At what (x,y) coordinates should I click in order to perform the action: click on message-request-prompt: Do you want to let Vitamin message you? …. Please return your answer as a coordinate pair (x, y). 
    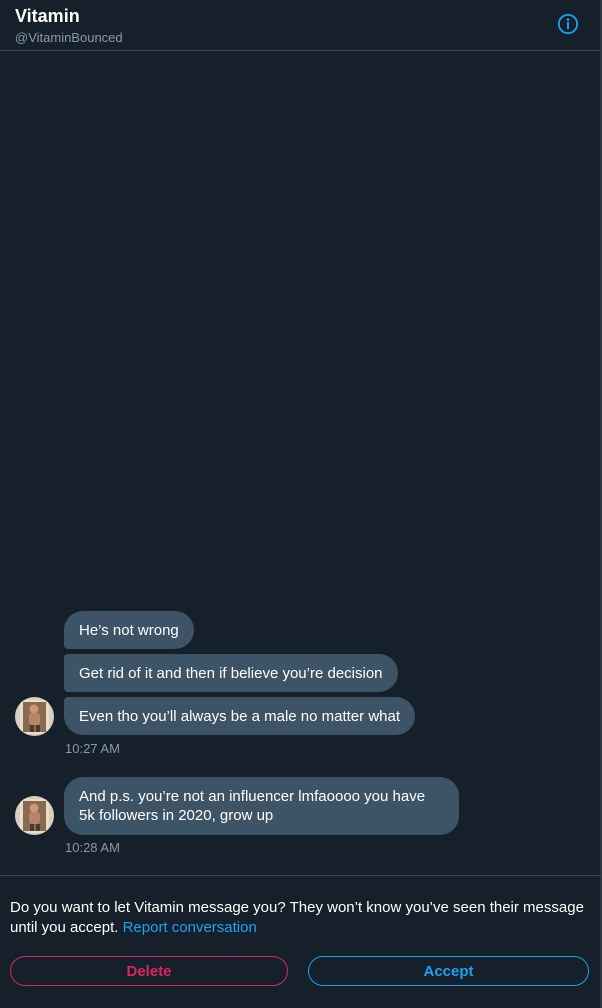
    Looking at the image, I should click on (301, 918).